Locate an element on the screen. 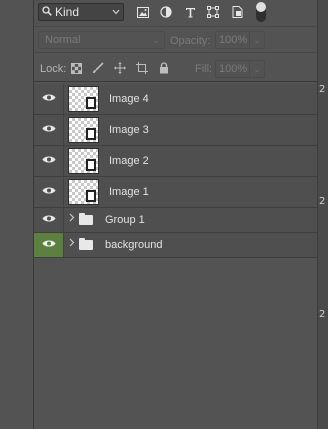  smart-object-filter-icon is located at coordinates (237, 12).